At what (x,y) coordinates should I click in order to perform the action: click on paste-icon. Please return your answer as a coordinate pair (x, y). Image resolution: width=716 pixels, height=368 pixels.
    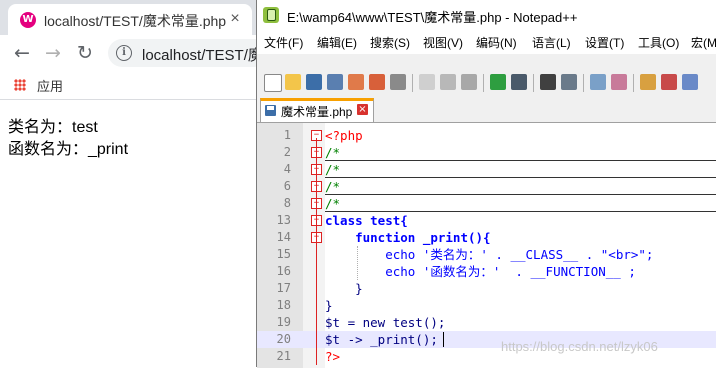
    Looking at the image, I should click on (469, 82).